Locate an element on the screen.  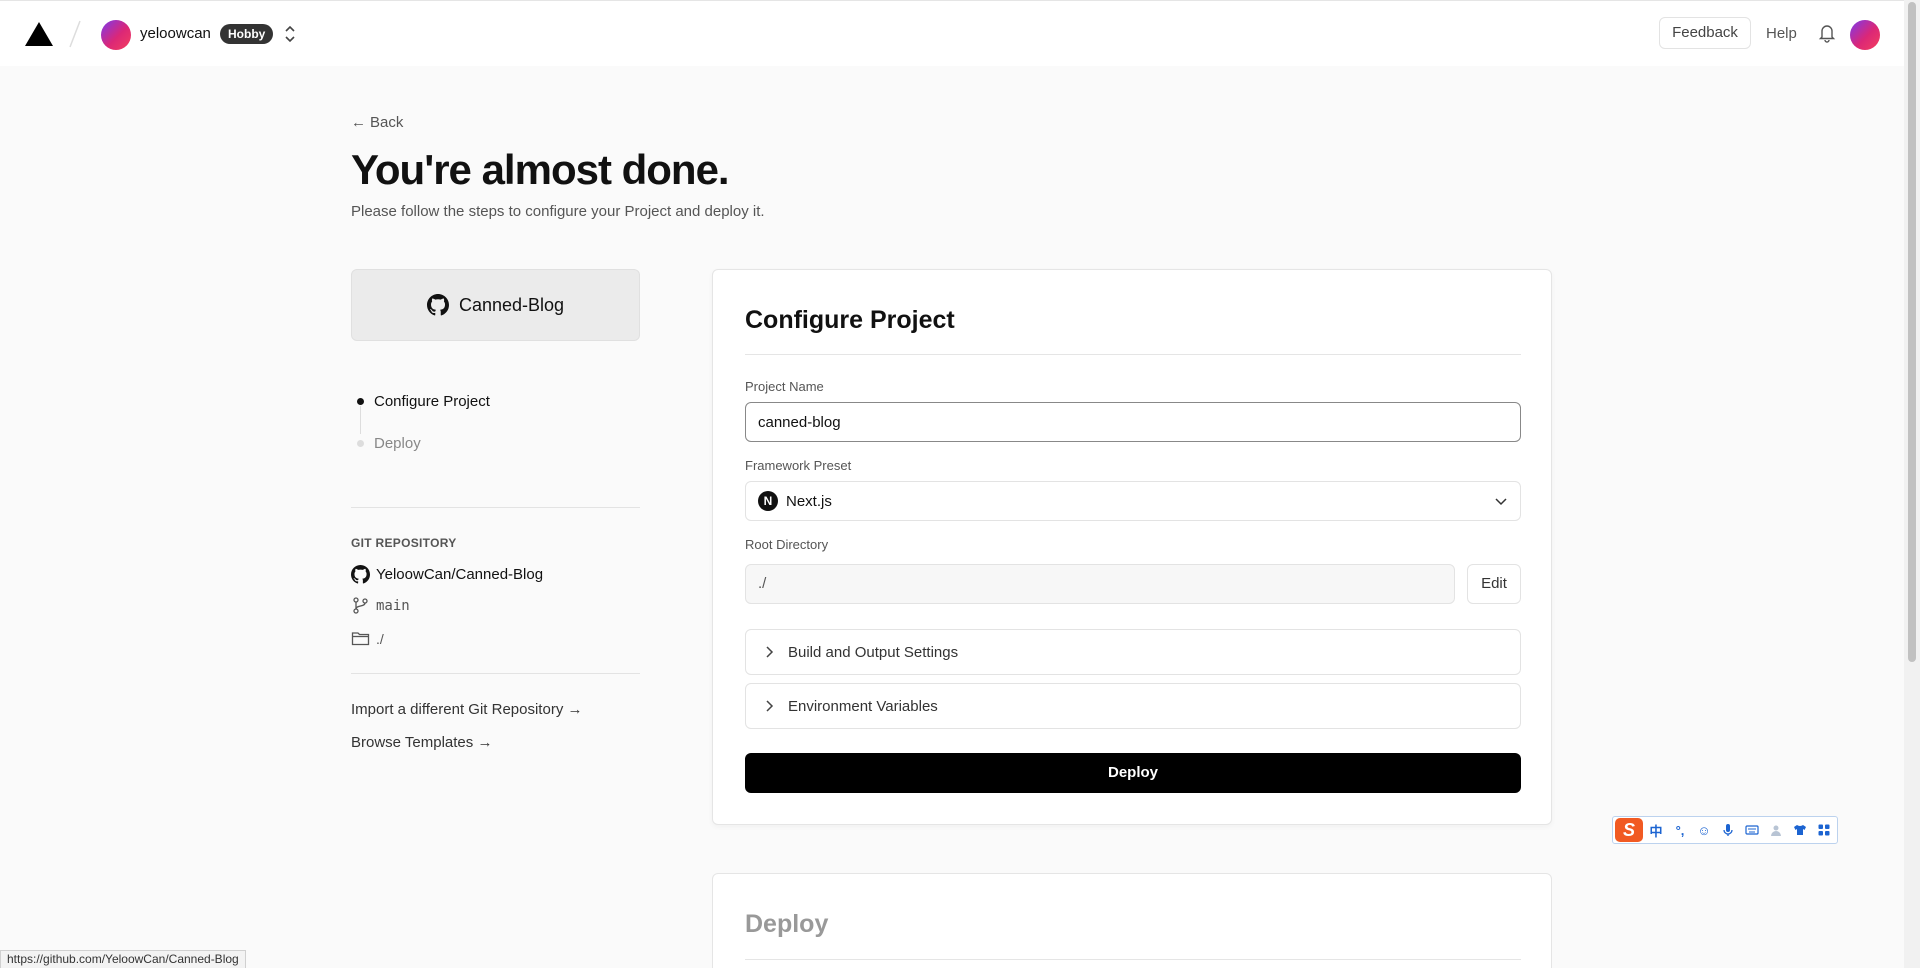
repo-card: Canned-Blog is located at coordinates (495, 305).